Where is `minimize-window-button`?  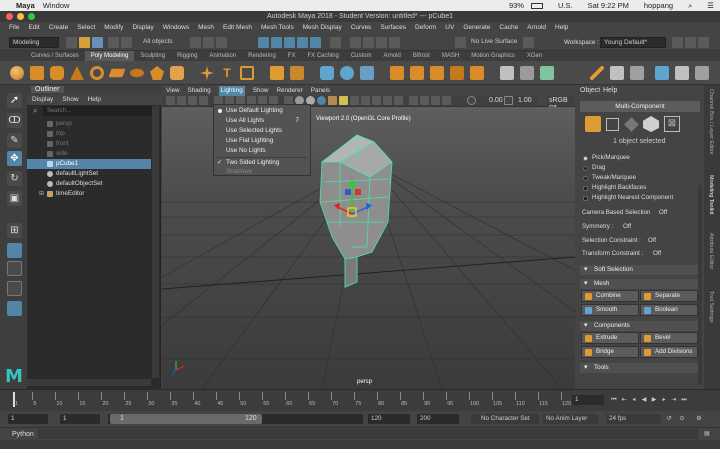
minimize-window-button is located at coordinates (20, 16).